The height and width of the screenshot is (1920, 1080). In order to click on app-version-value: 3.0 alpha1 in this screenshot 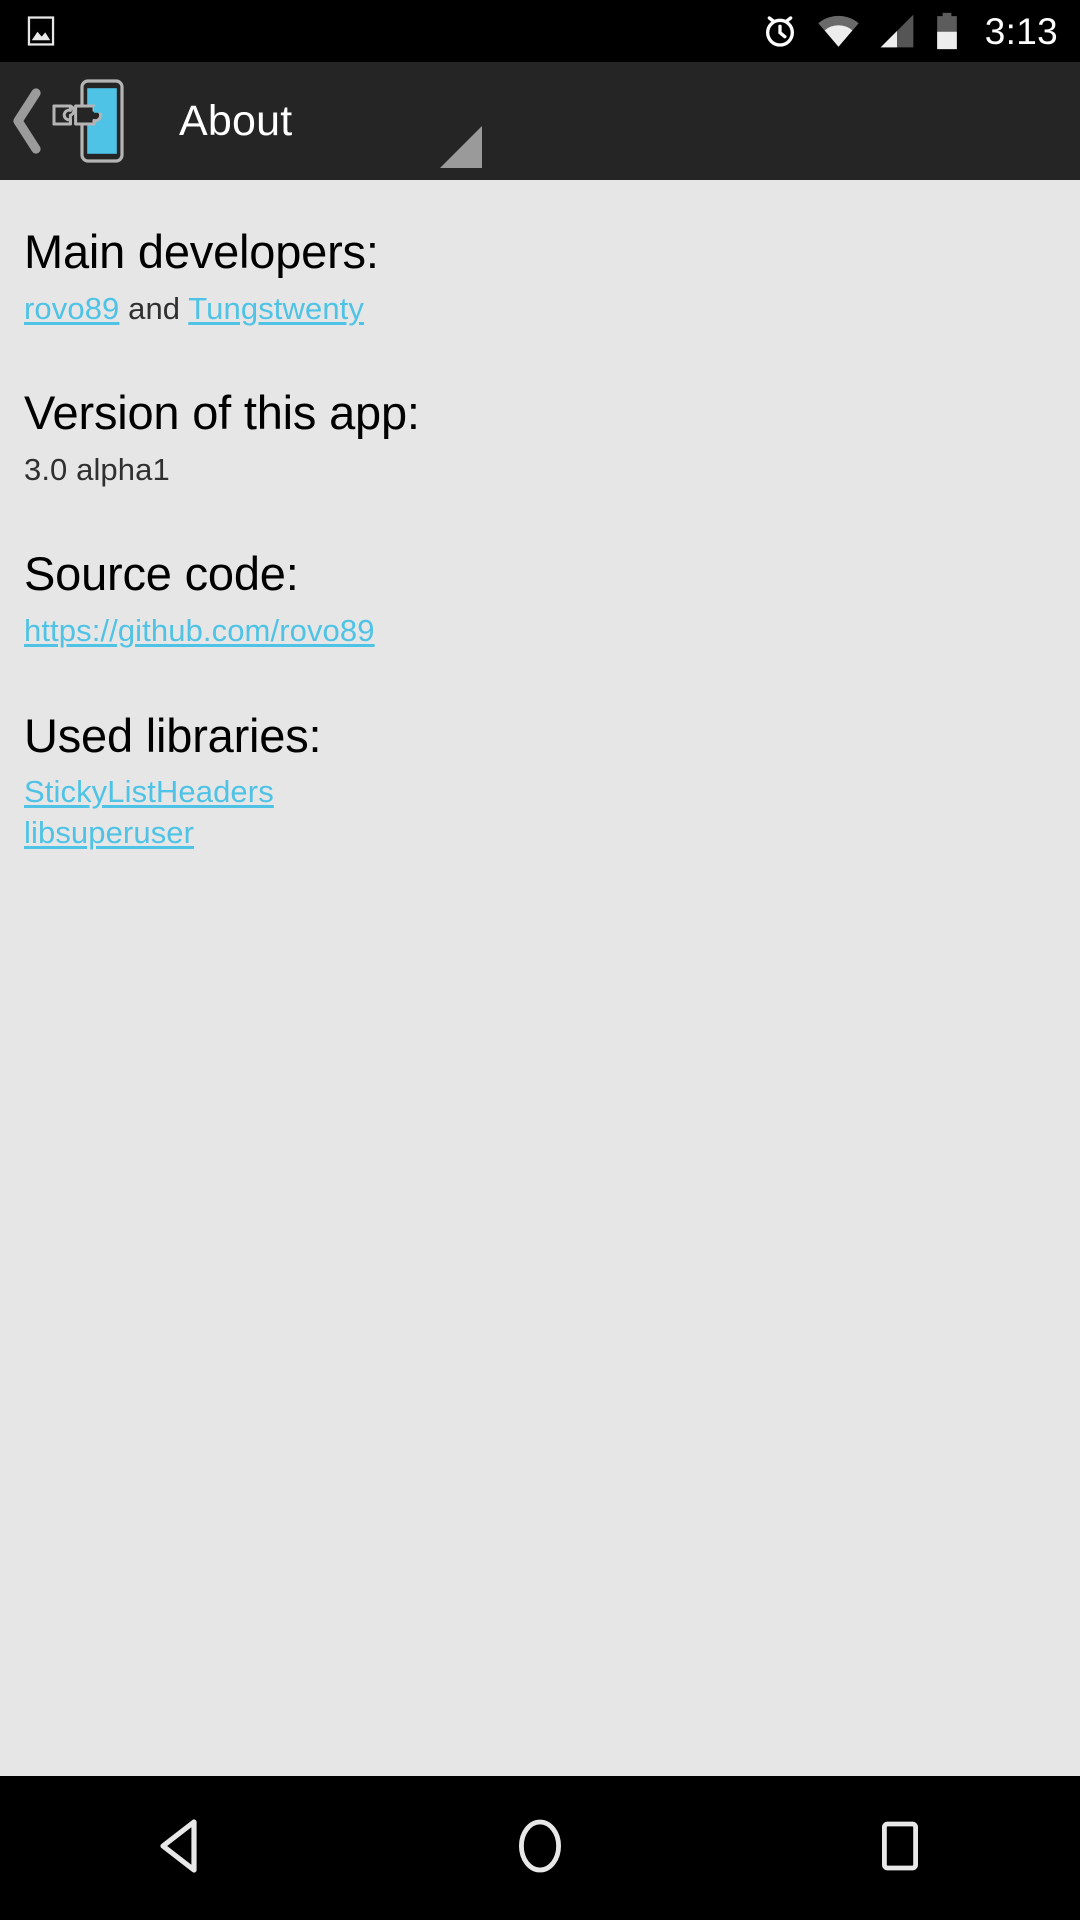, I will do `click(97, 469)`.